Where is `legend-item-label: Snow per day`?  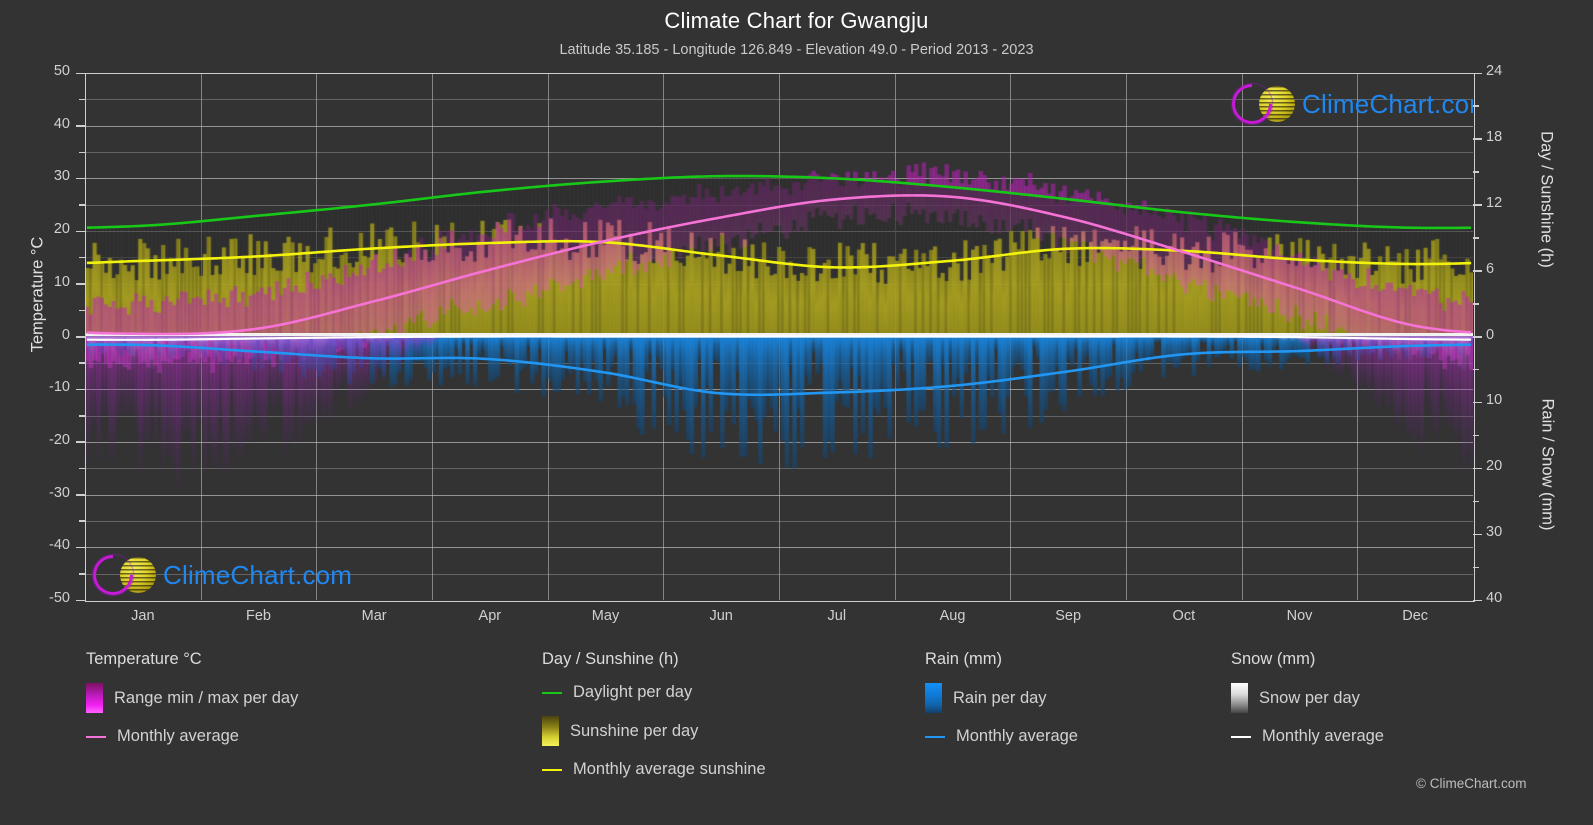
legend-item-label: Snow per day is located at coordinates (1309, 697).